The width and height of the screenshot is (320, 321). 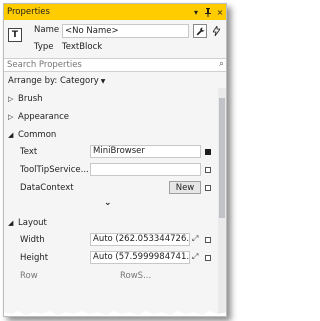 I want to click on width-property-label: Width, so click(x=32, y=240).